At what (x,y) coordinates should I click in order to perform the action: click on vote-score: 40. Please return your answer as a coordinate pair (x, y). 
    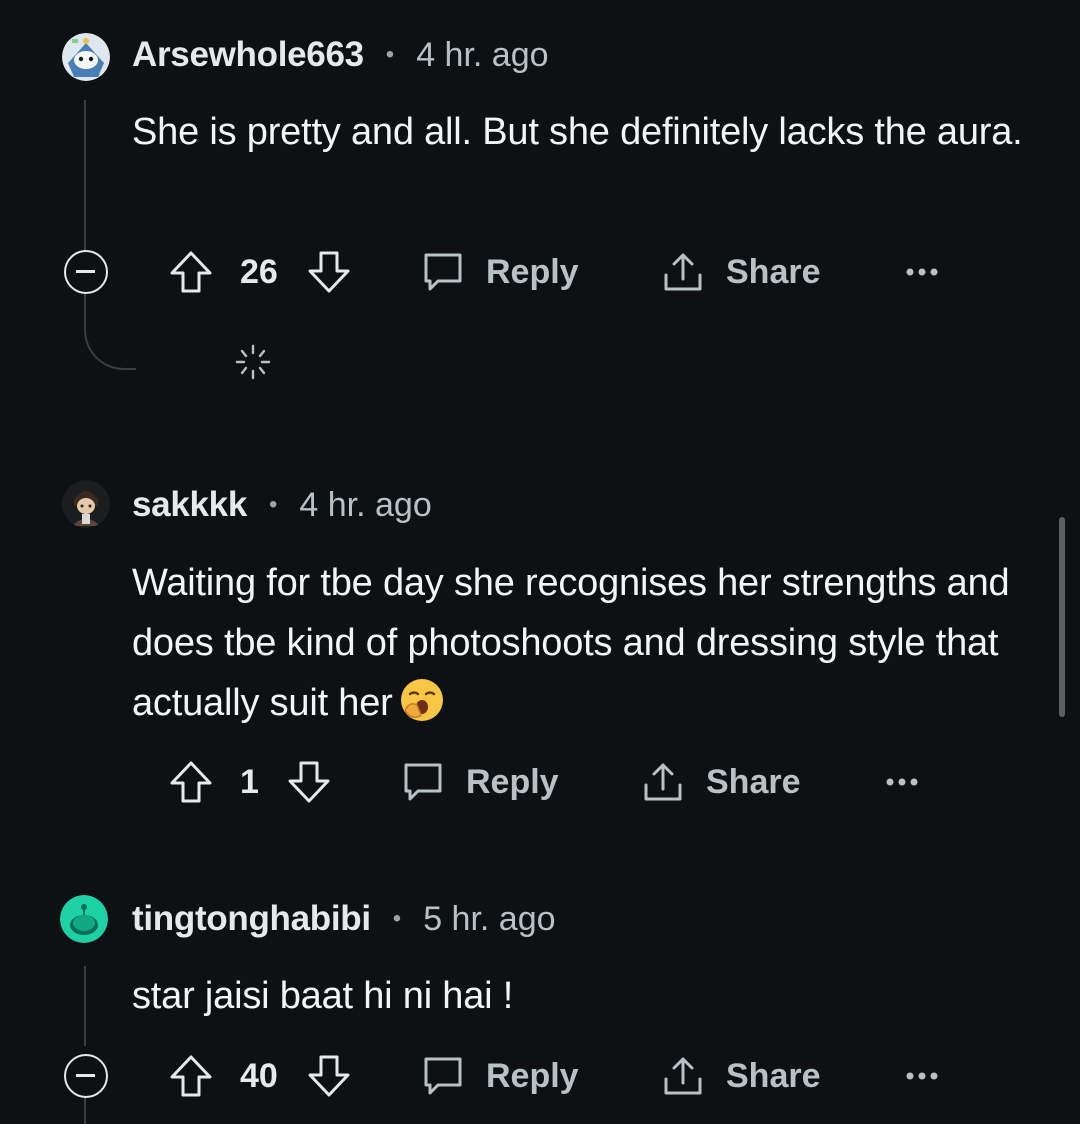
    Looking at the image, I should click on (259, 1075).